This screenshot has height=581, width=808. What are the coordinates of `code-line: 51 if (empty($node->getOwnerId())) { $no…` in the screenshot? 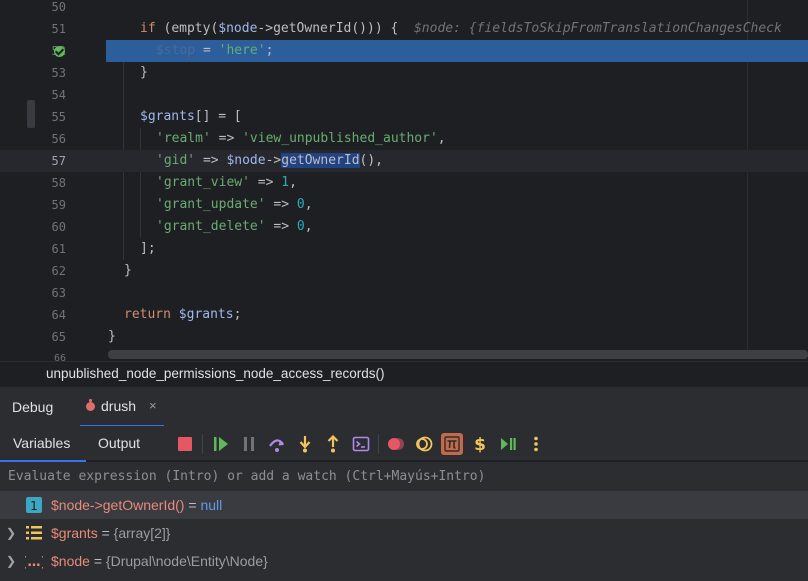 It's located at (404, 29).